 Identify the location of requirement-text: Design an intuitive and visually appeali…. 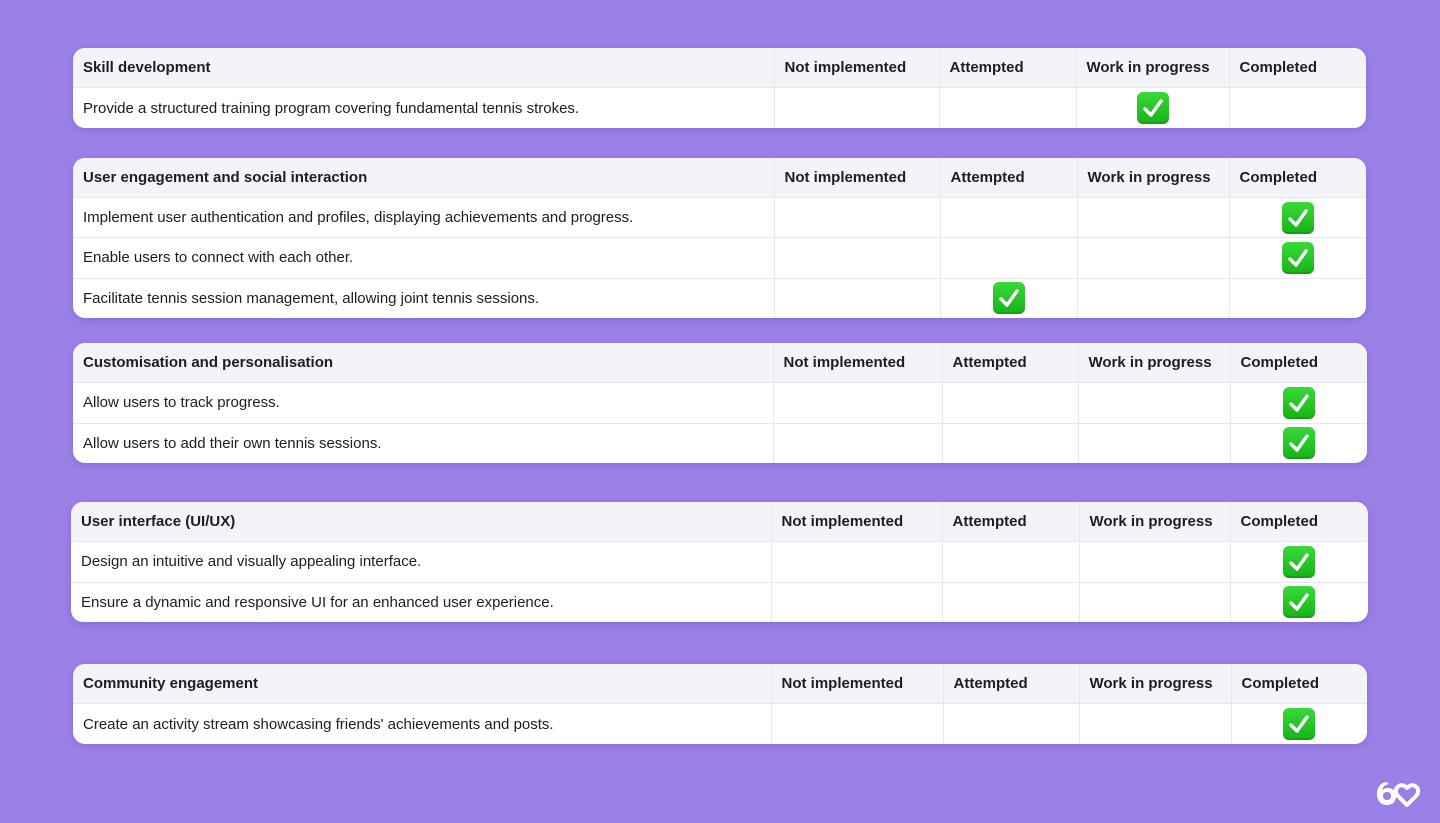
(421, 561).